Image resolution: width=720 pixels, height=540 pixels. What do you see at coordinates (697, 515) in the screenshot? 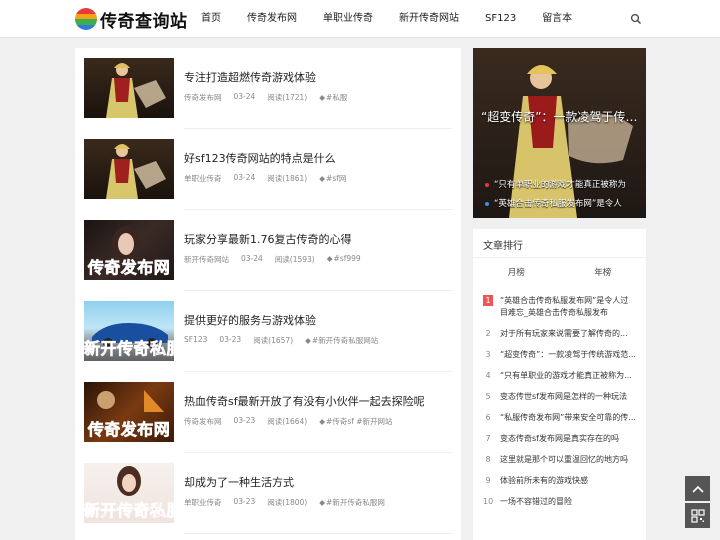
I see `qr-code-button` at bounding box center [697, 515].